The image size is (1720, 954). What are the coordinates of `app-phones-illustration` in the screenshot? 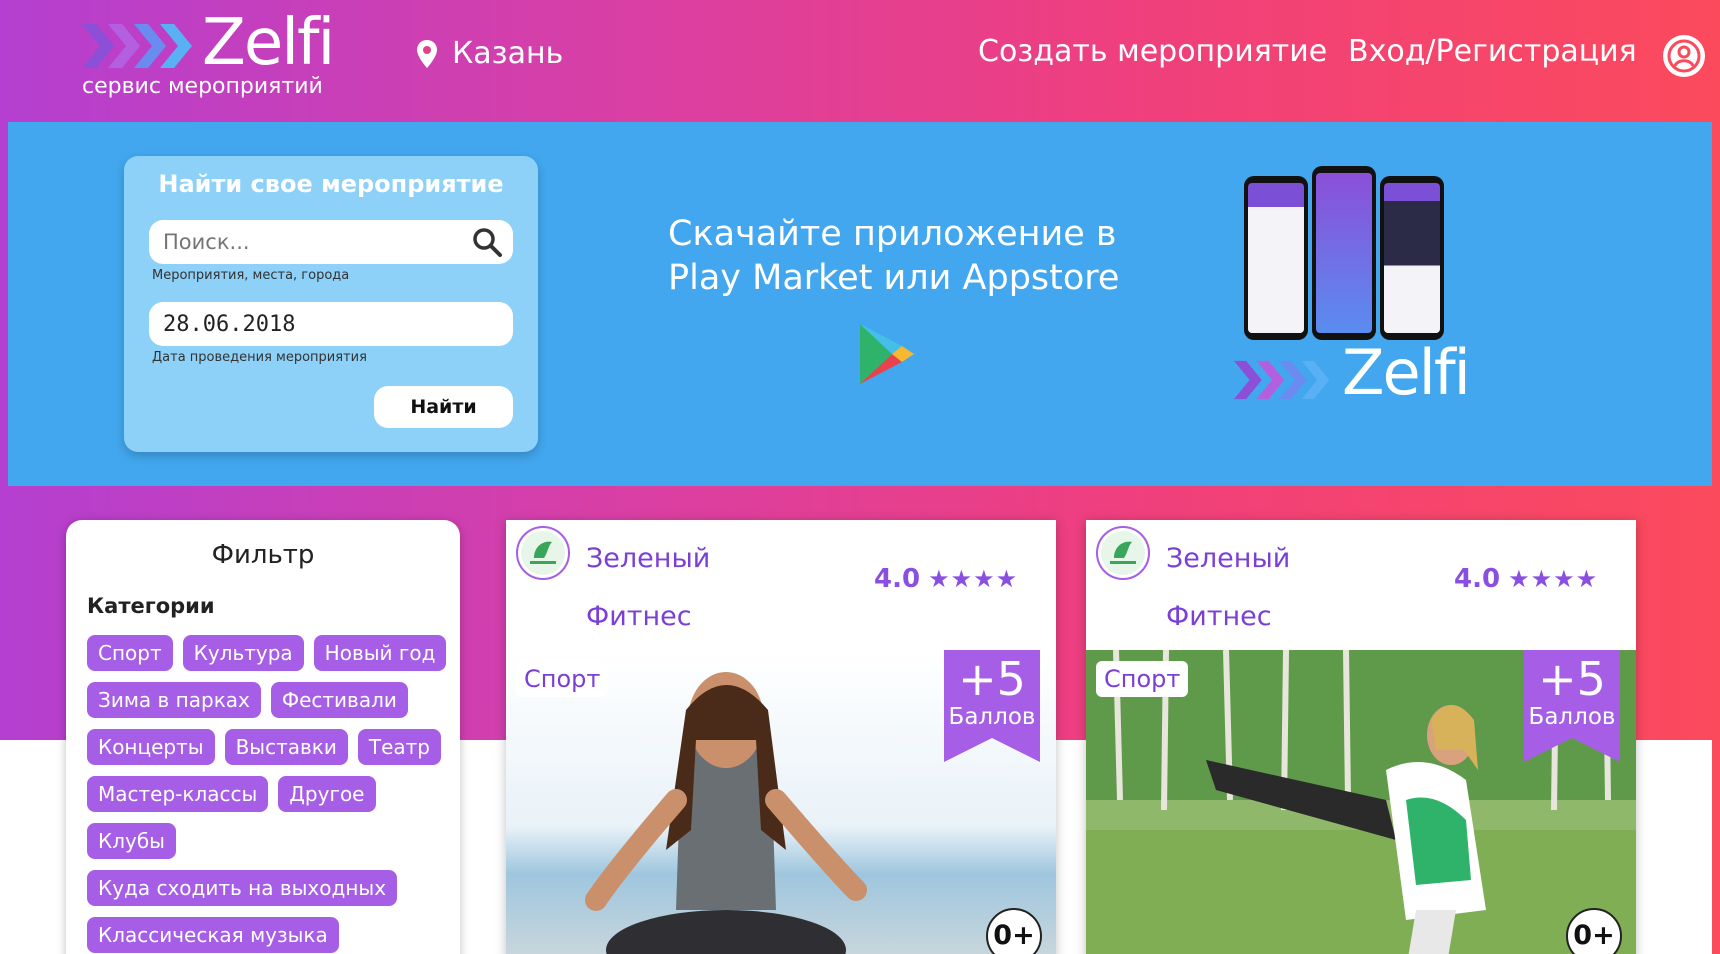 It's located at (1349, 253).